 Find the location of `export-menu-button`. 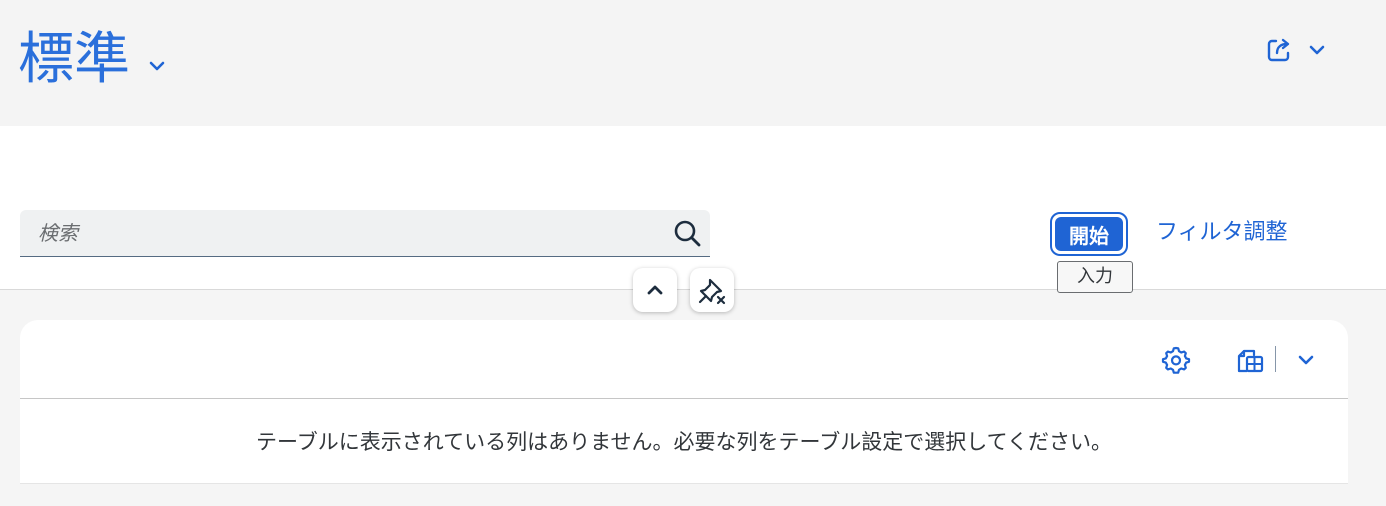

export-menu-button is located at coordinates (1306, 360).